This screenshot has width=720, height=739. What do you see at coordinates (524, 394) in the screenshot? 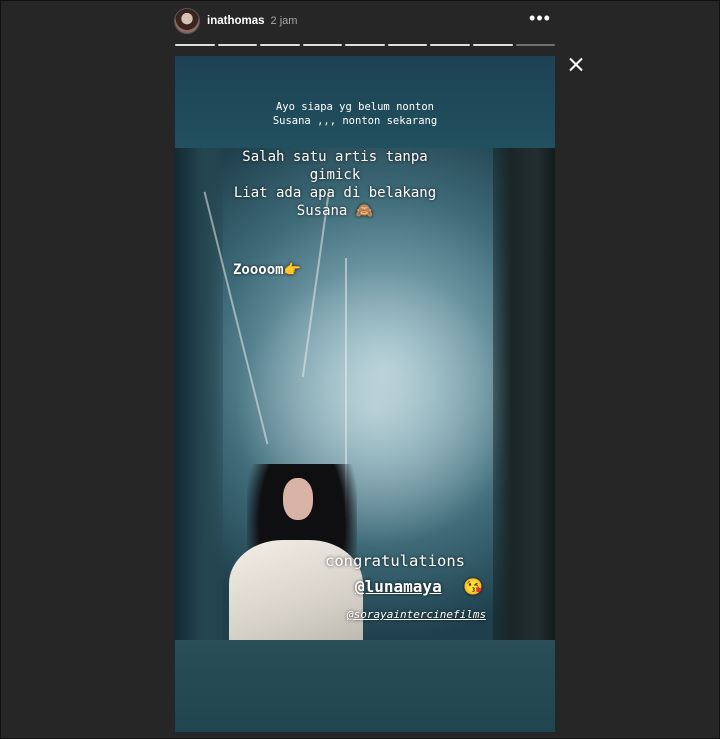
I see `tree-right` at bounding box center [524, 394].